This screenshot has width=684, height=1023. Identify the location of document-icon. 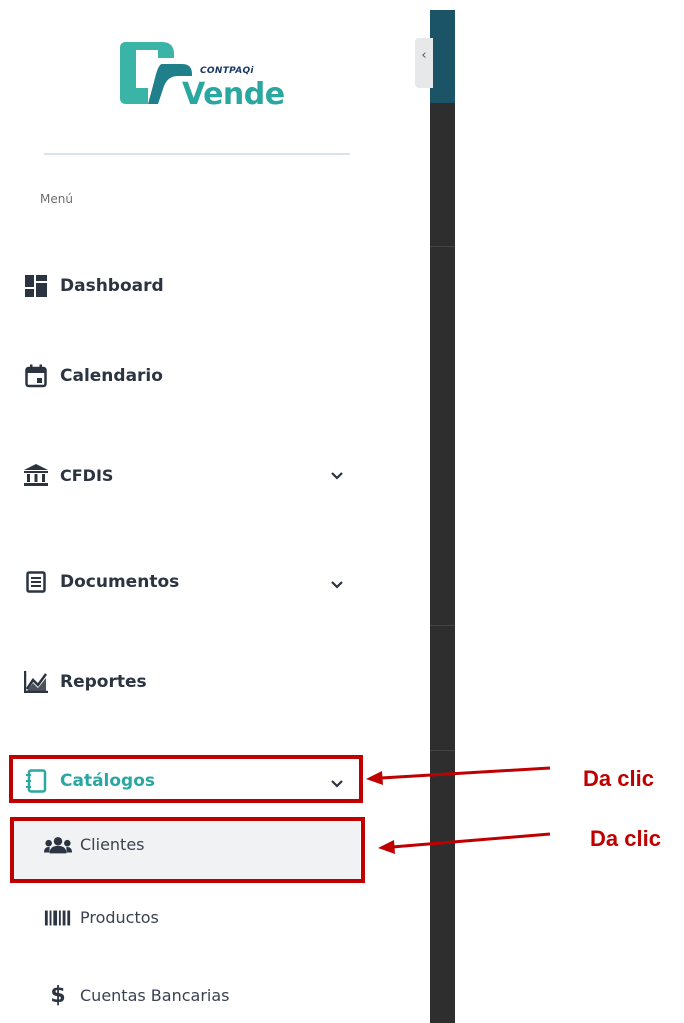
(36, 582).